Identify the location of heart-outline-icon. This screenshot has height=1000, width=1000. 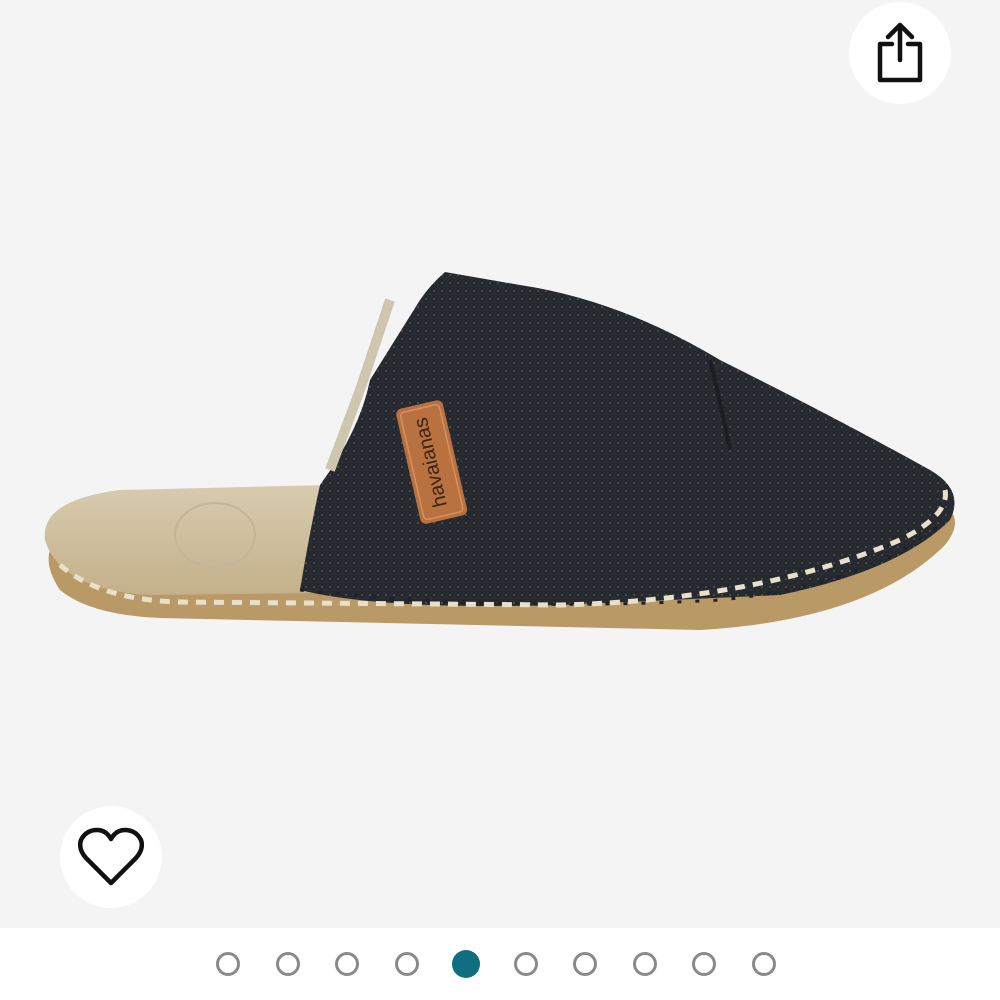
(111, 857).